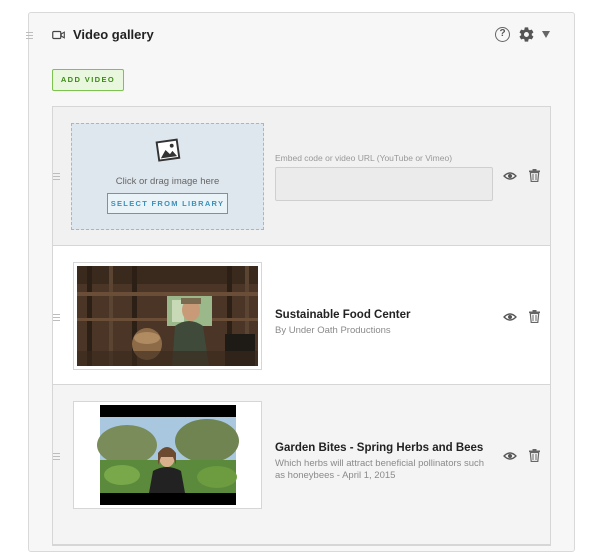  What do you see at coordinates (168, 150) in the screenshot?
I see `image-icon` at bounding box center [168, 150].